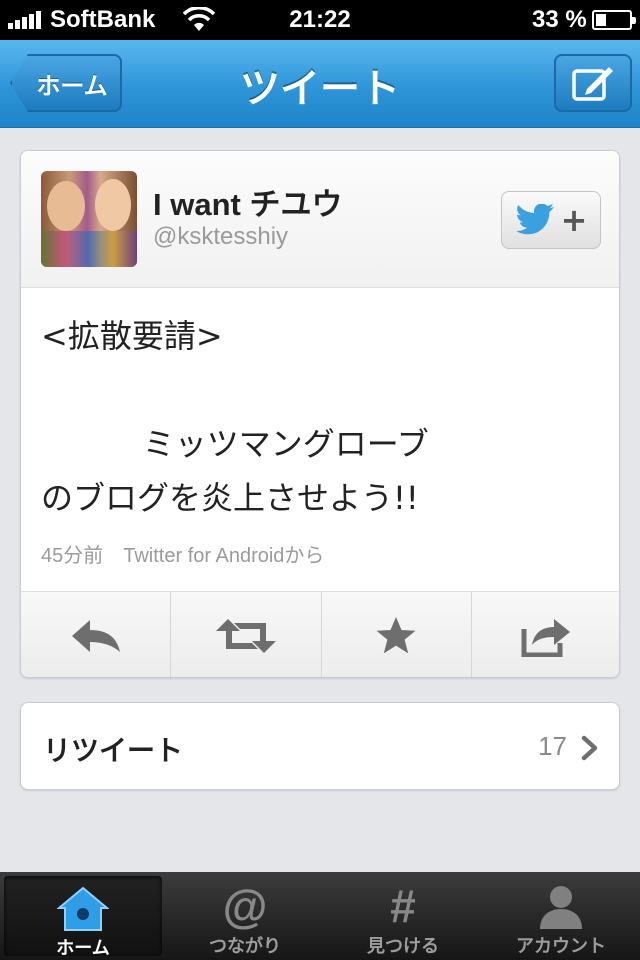  Describe the element at coordinates (320, 746) in the screenshot. I see `retweets-row: リツイート 17` at that location.